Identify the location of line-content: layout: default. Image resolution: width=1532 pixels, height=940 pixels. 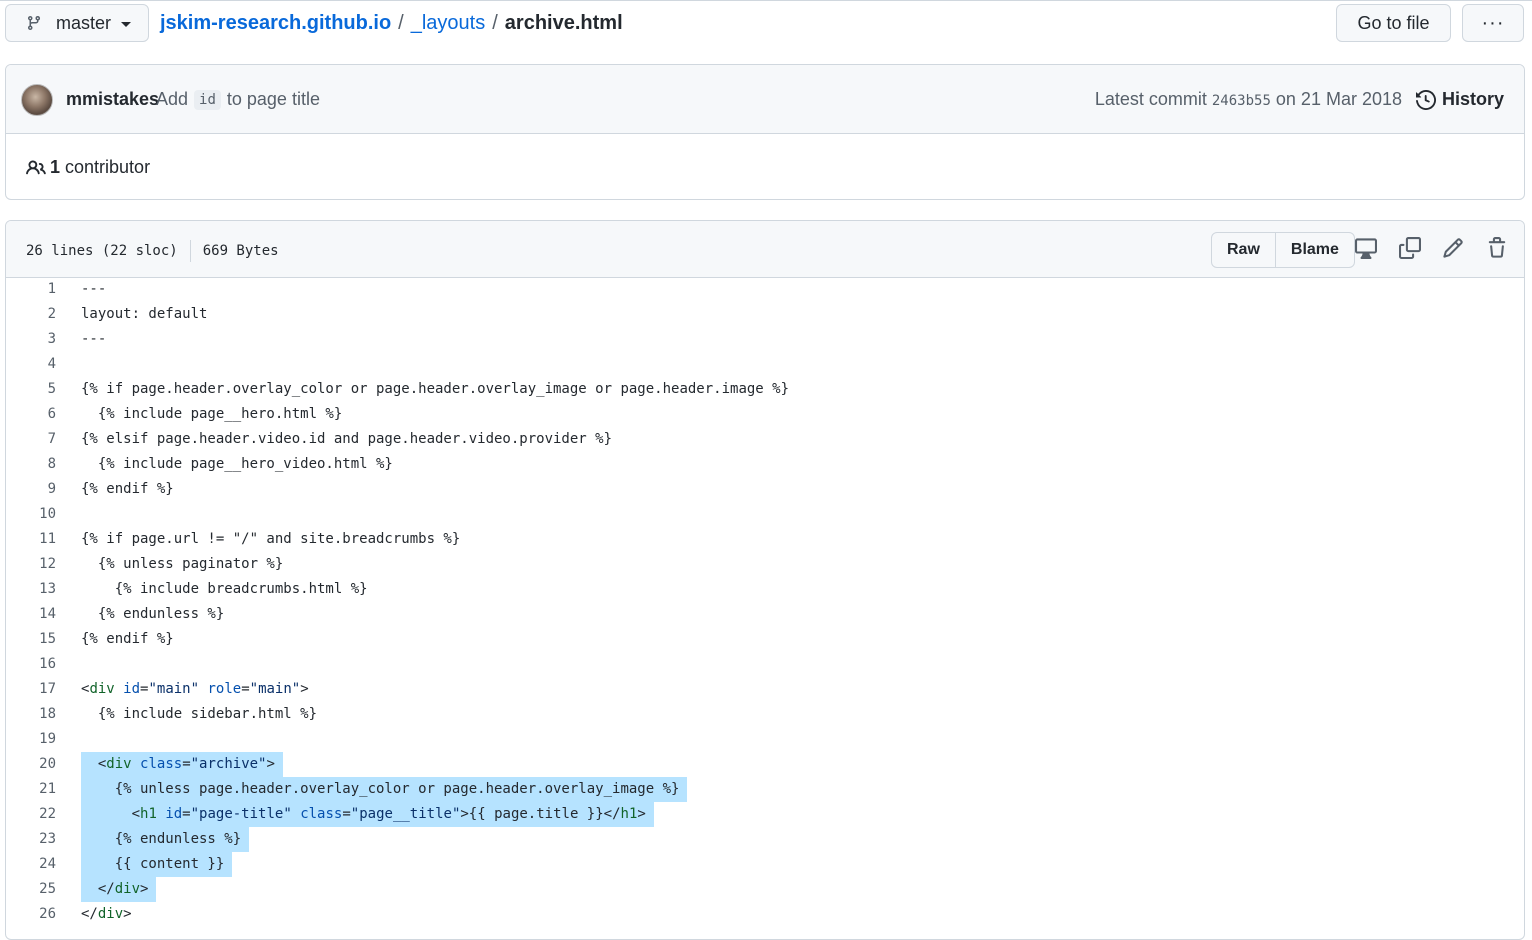
(144, 314).